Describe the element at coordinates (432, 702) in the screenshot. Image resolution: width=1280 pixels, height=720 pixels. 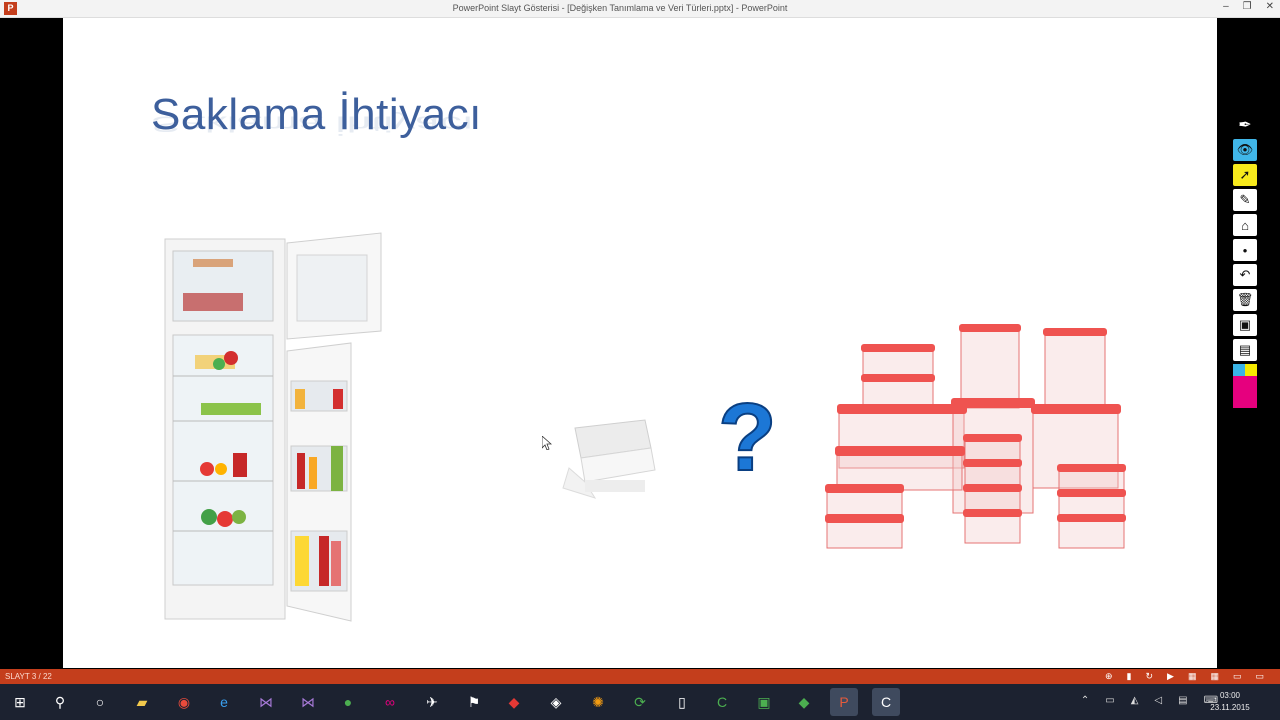
I see `tool-app-icon: ✈` at that location.